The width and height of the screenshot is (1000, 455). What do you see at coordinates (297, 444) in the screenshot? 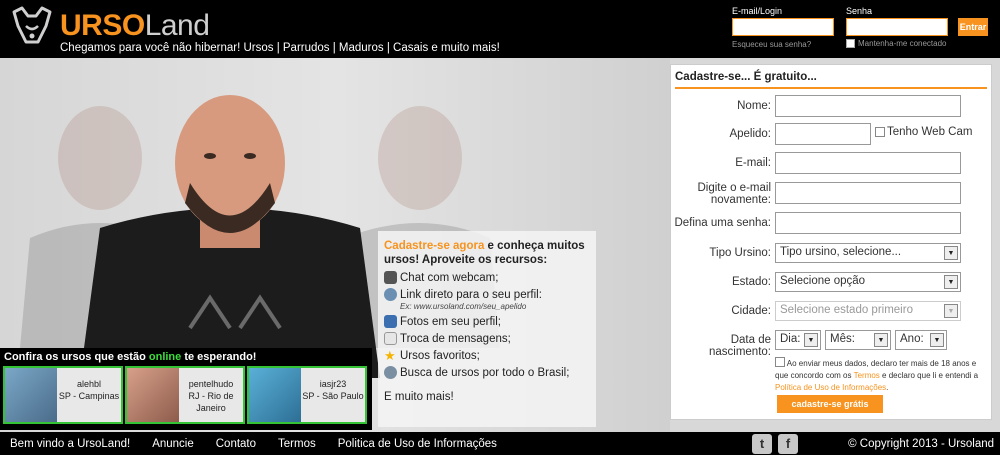
I see `footer-link: Termos` at bounding box center [297, 444].